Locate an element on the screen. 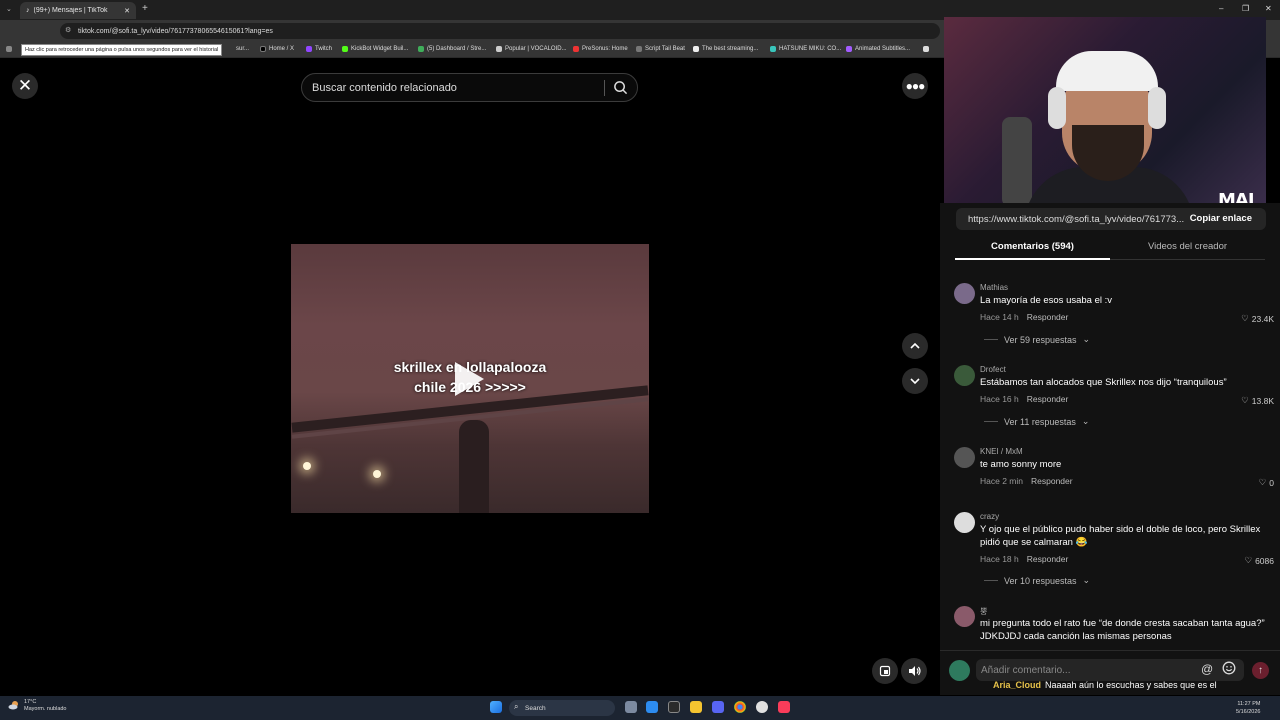  floating-player-button is located at coordinates (885, 671).